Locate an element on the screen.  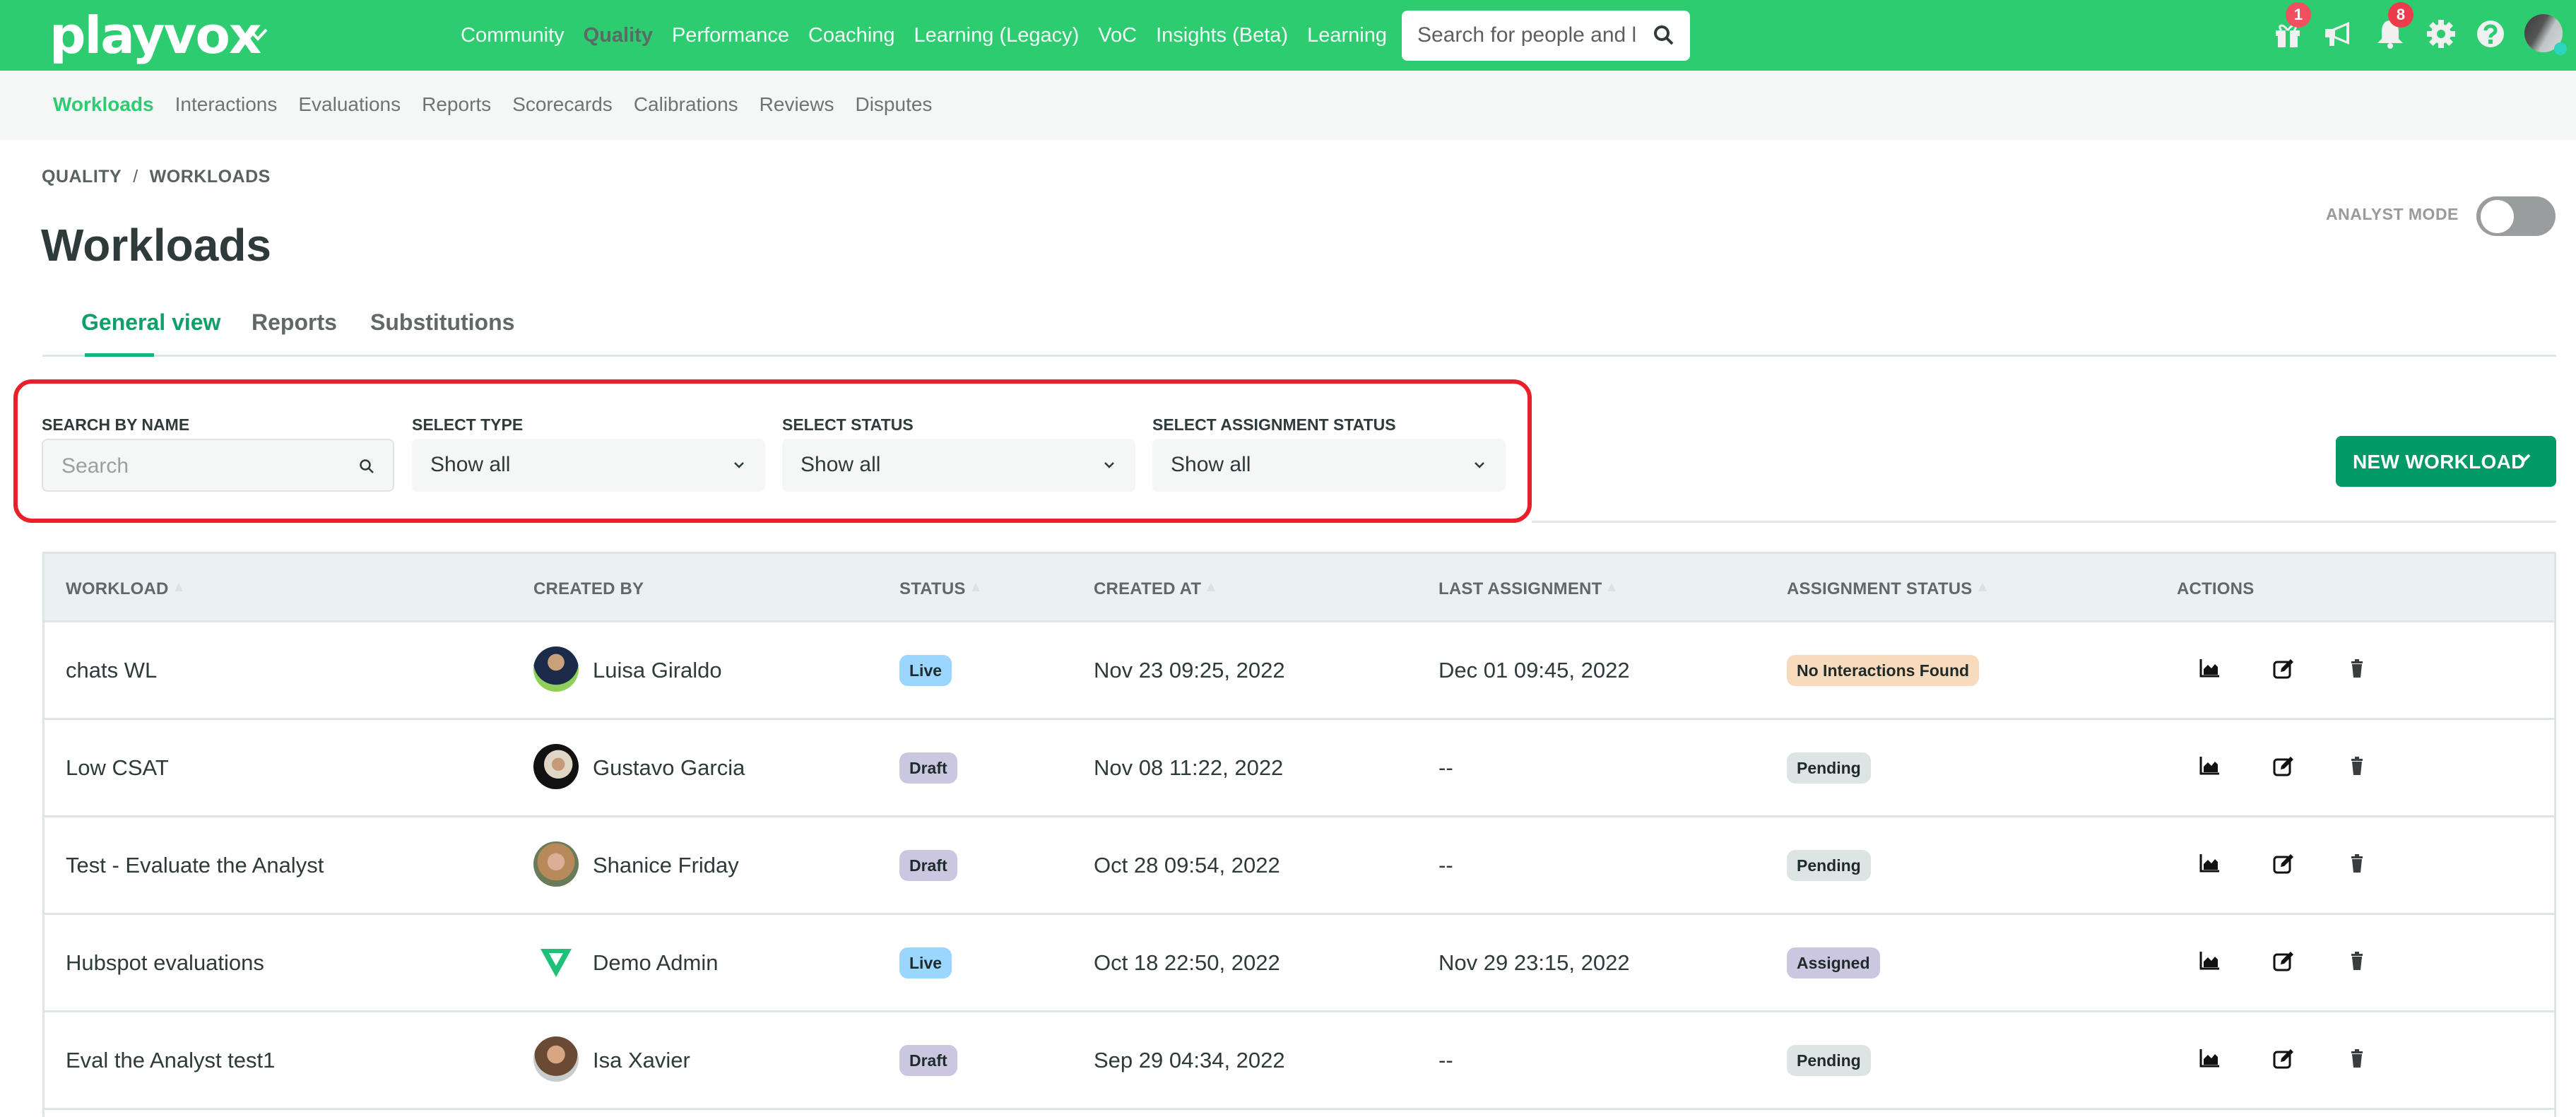
new-workload-button: NEW WORKLOAD is located at coordinates (2446, 461).